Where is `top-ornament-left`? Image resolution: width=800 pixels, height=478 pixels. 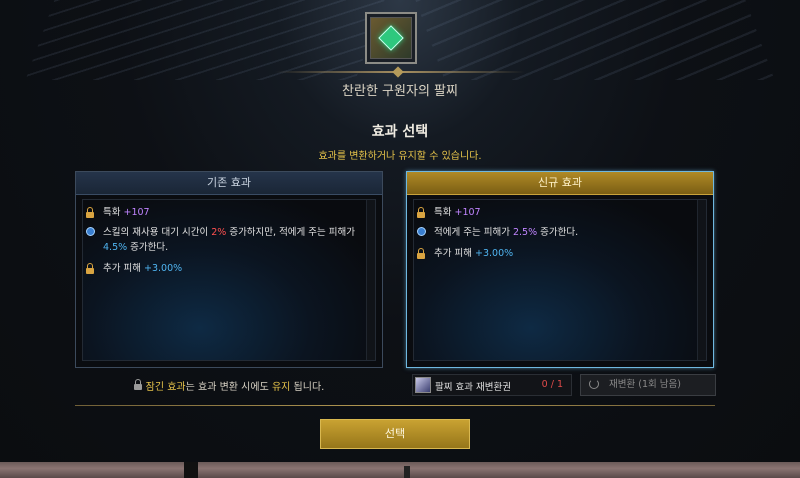
top-ornament-left is located at coordinates (205, 40).